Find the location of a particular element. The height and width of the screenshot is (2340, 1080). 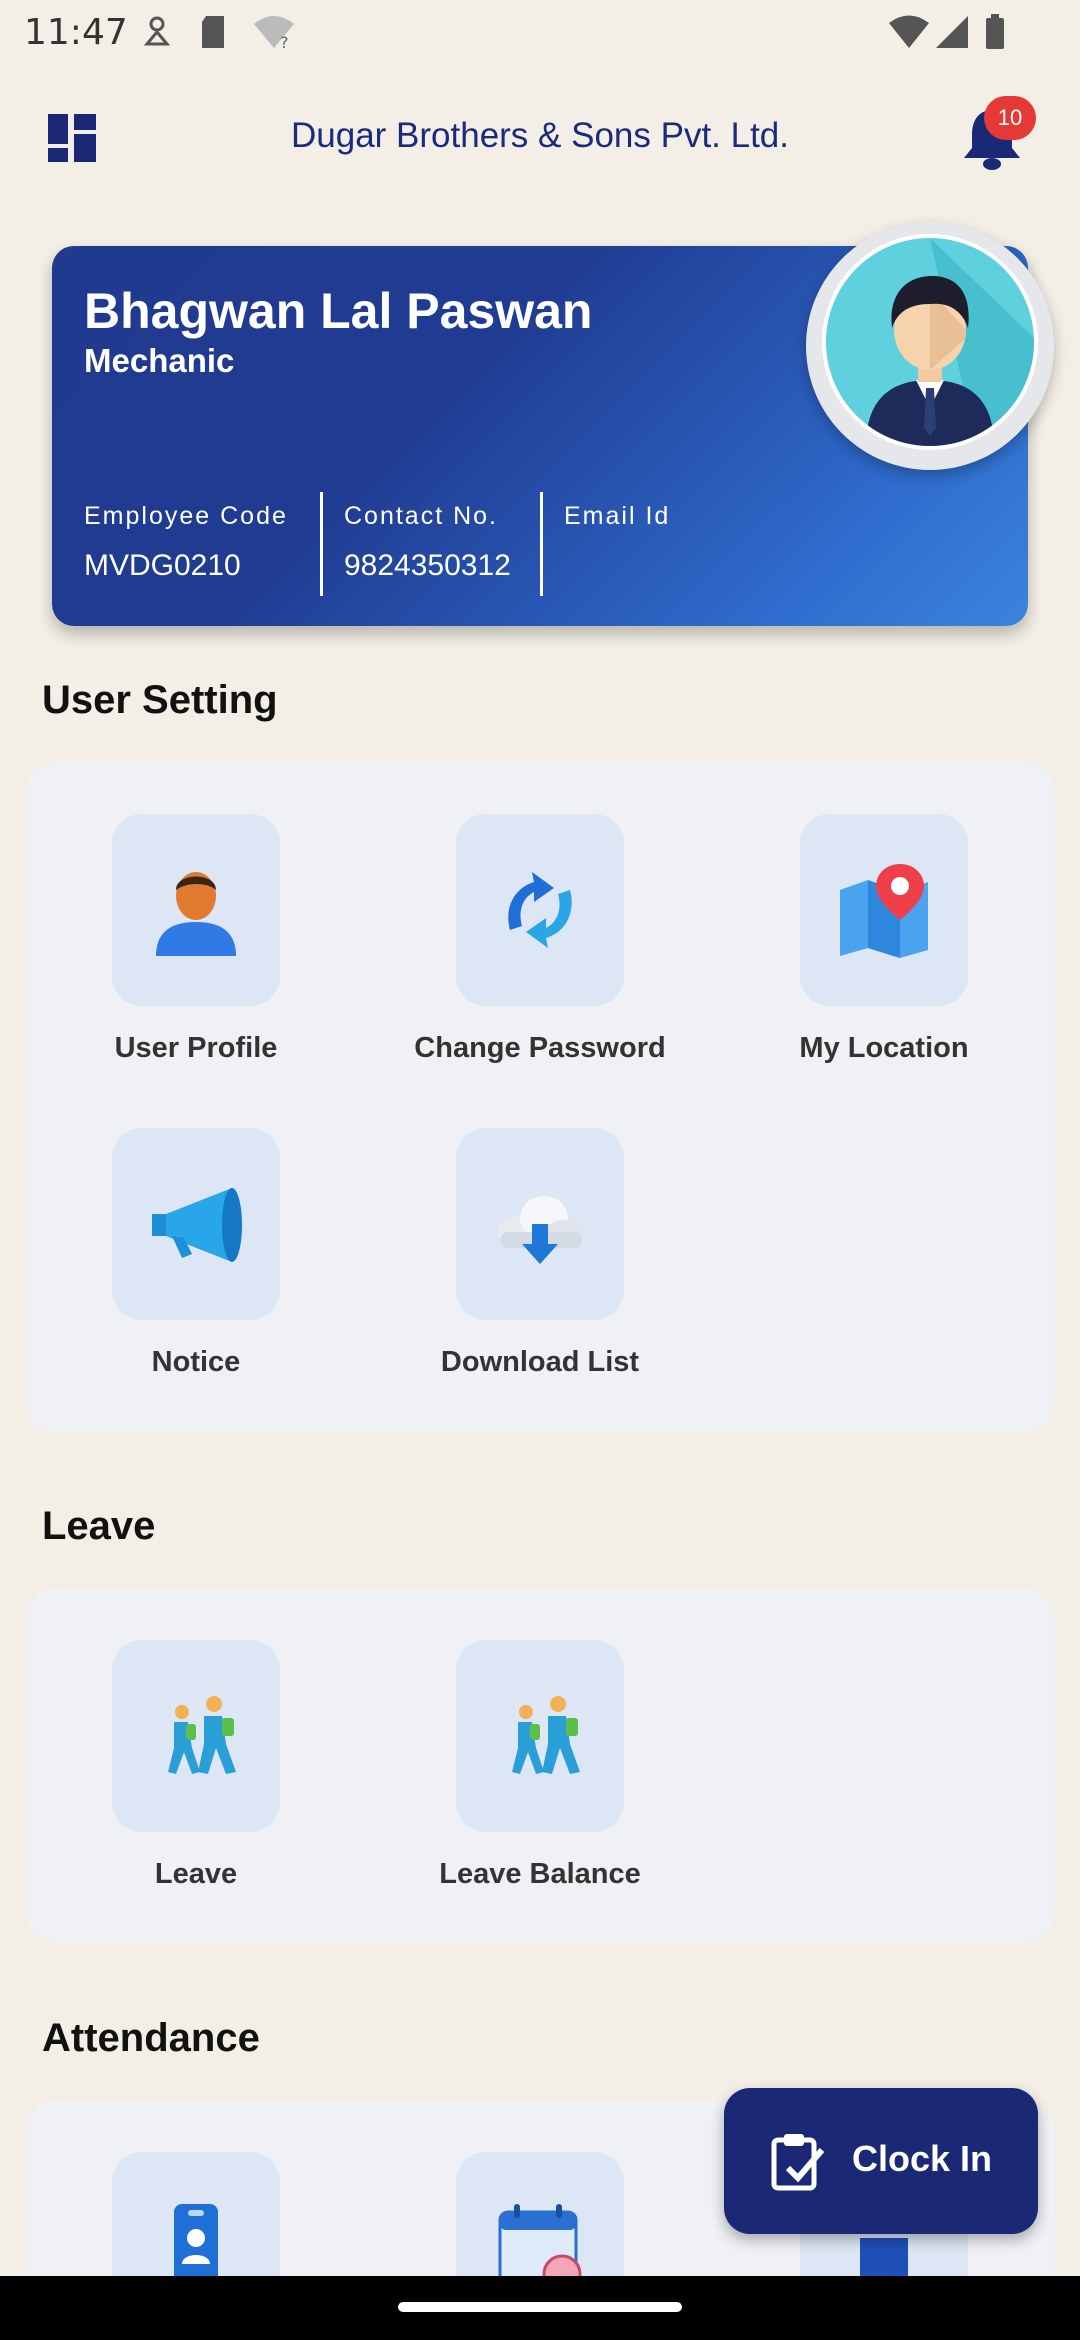

tile-label: Leave is located at coordinates (196, 1874).